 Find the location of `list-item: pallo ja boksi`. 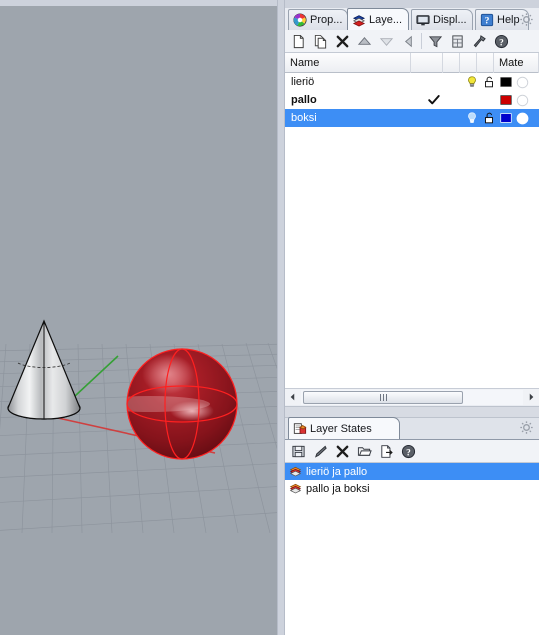

list-item: pallo ja boksi is located at coordinates (412, 488).